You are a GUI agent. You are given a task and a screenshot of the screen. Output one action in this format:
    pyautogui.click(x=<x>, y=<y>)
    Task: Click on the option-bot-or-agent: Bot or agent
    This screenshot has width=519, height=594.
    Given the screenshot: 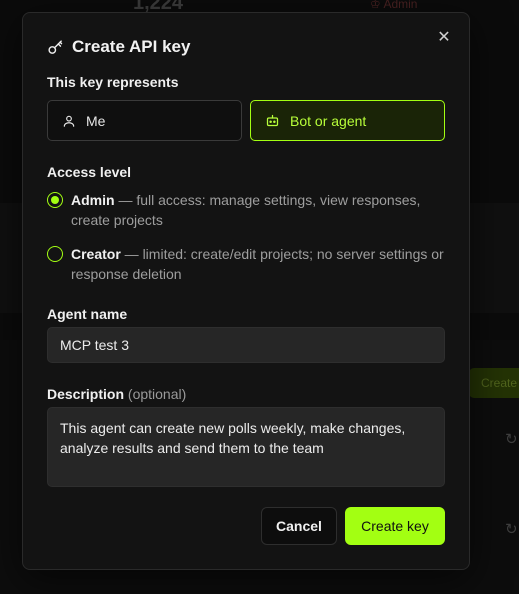 What is the action you would take?
    pyautogui.click(x=347, y=120)
    